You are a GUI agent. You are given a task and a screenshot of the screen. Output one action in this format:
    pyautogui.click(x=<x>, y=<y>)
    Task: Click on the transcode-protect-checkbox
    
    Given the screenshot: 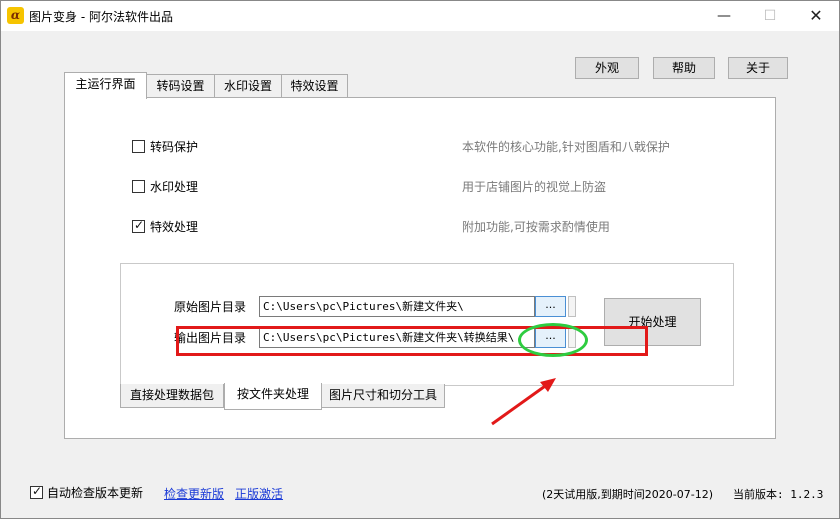 What is the action you would take?
    pyautogui.click(x=138, y=146)
    